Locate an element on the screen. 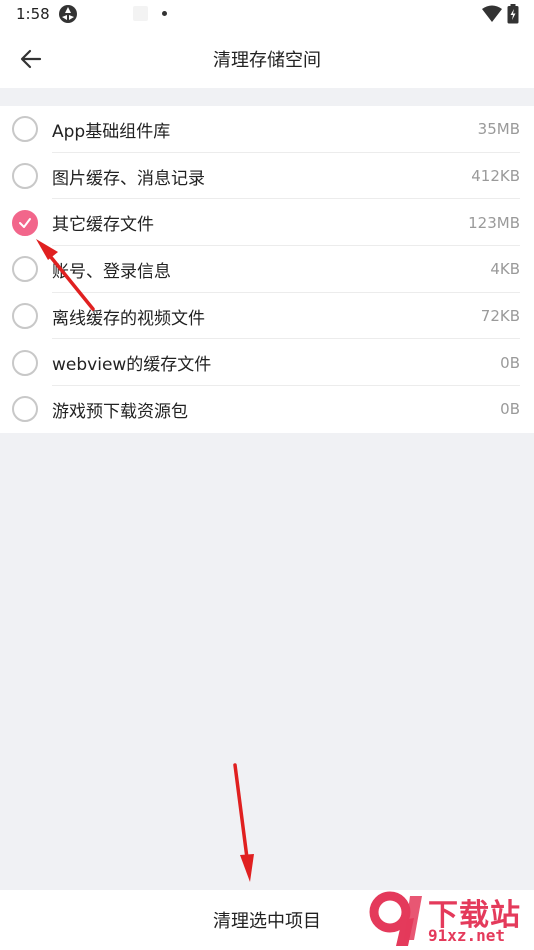  cache-item-row: 游戏预下载资源包 0B is located at coordinates (267, 409).